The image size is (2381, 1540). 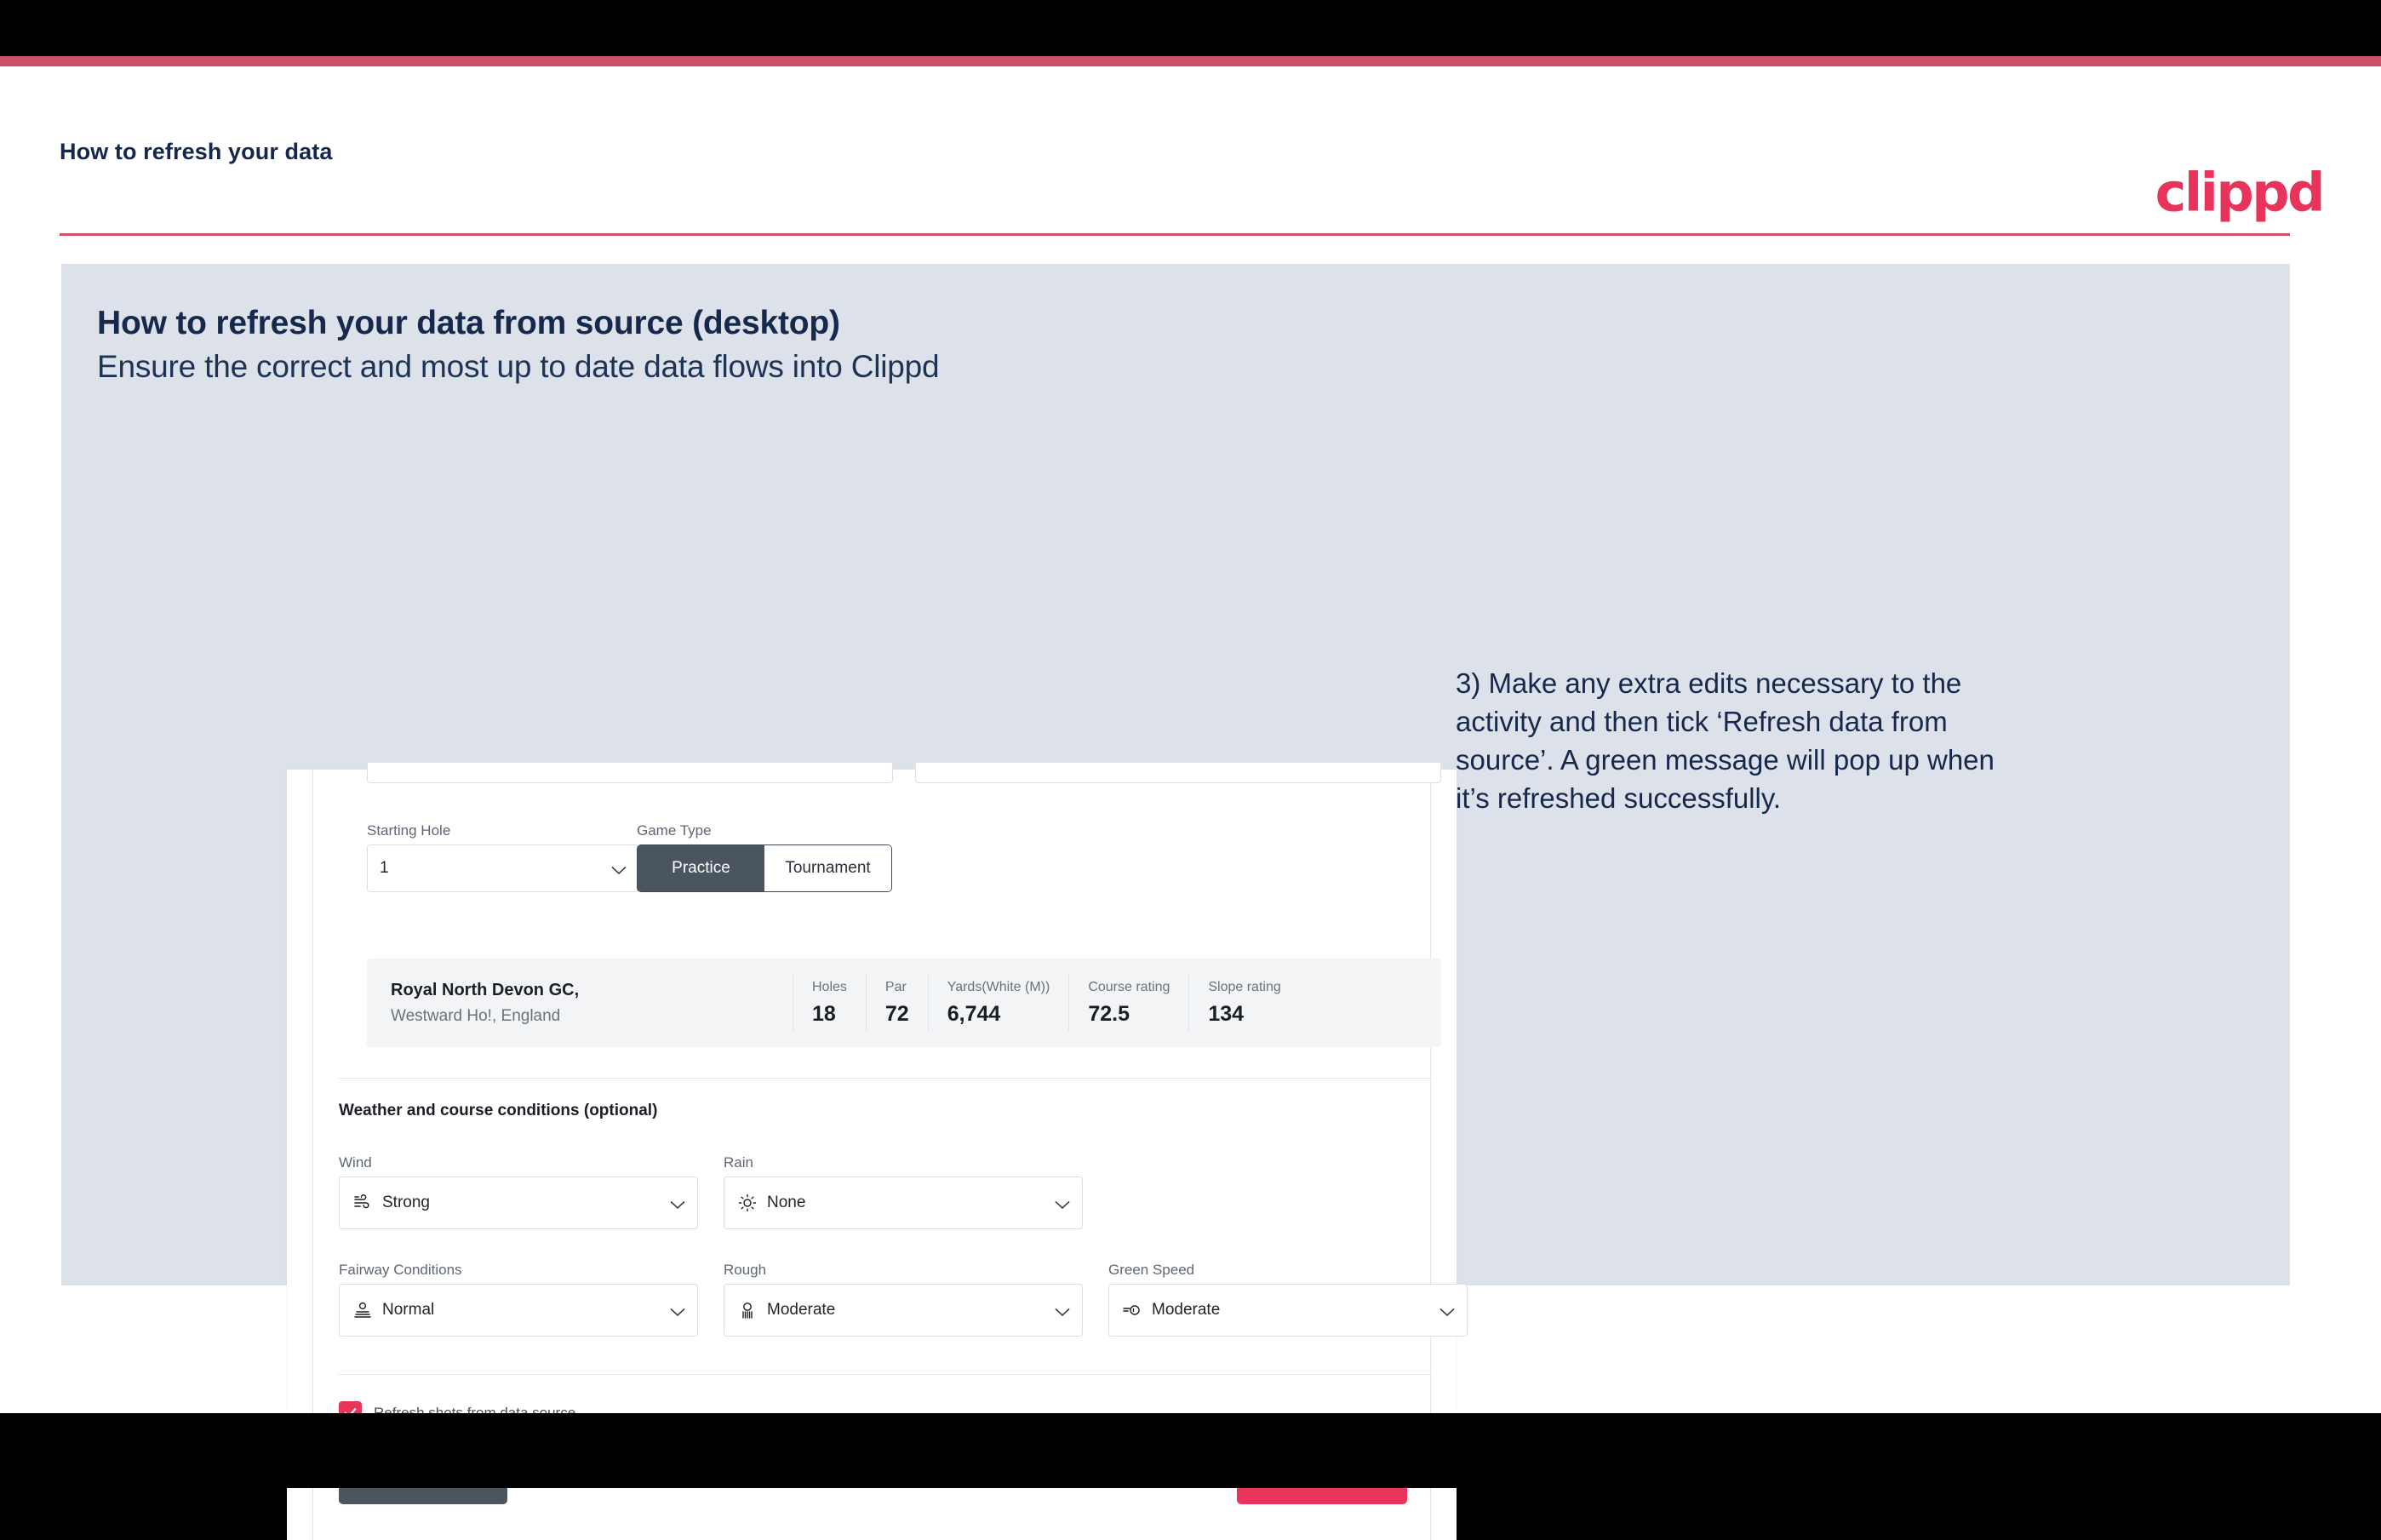 I want to click on stat-label: Par, so click(x=895, y=987).